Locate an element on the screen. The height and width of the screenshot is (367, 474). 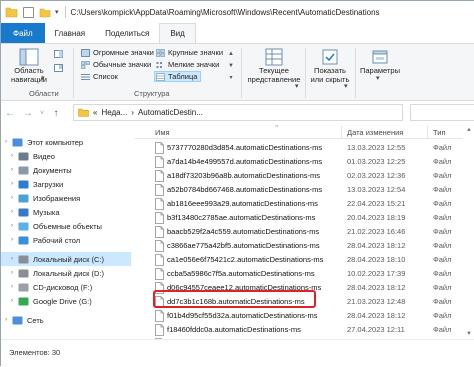
layout-scroll-arrows: ▲ ▼ ▾ is located at coordinates (231, 66).